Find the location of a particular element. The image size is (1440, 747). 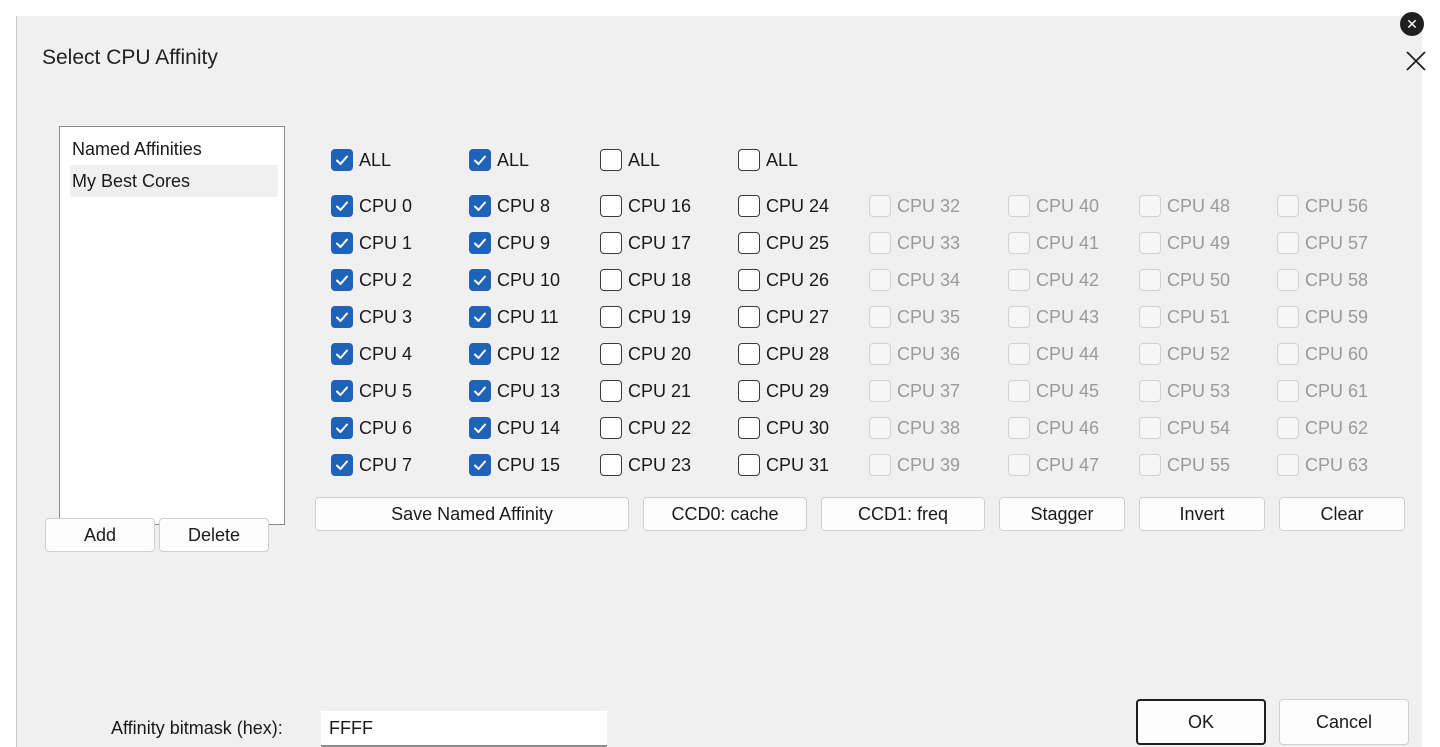

checkbox-label: CPU 22 is located at coordinates (660, 427).